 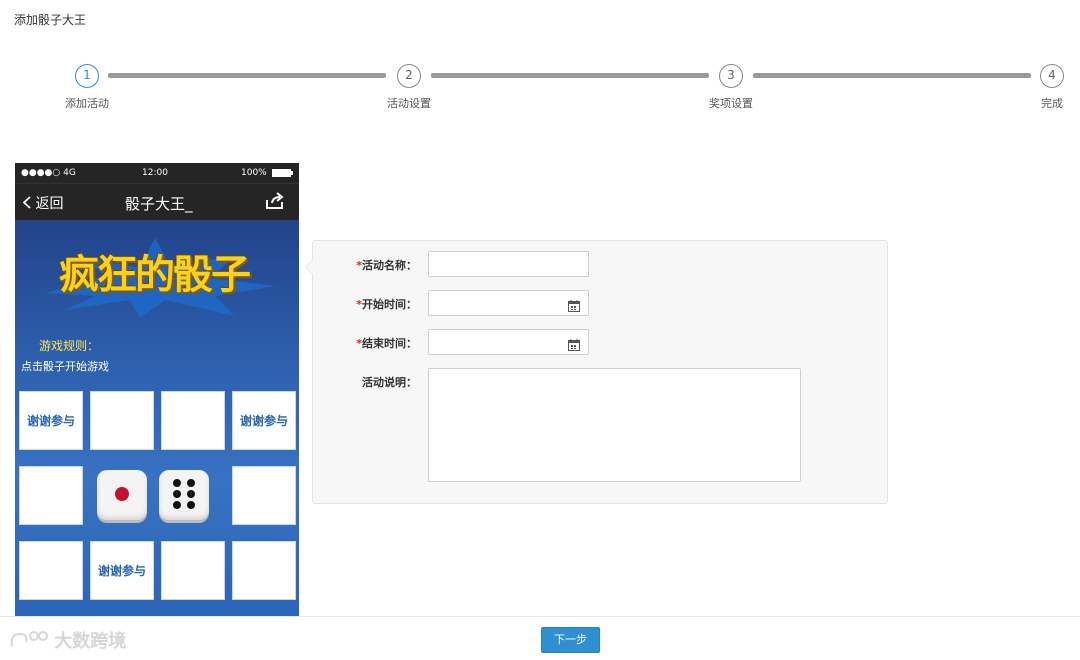 What do you see at coordinates (29, 639) in the screenshot?
I see `watermark-logo-icon` at bounding box center [29, 639].